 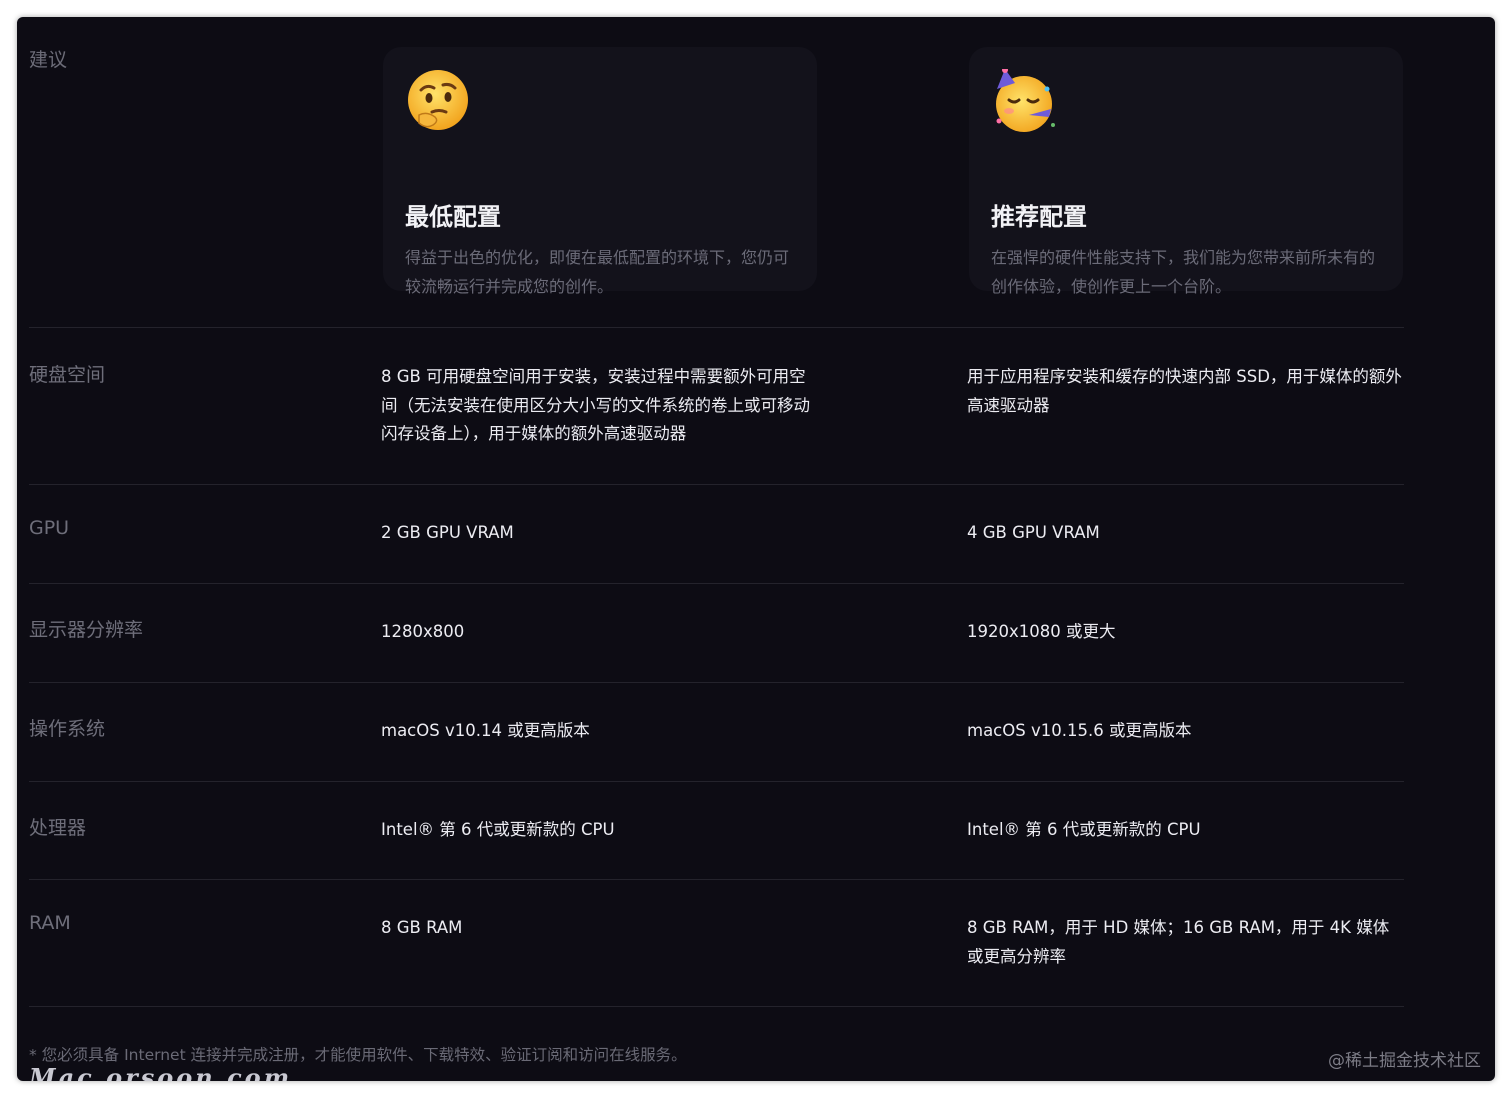 I want to click on os-rec-value: macOS v10.15.6 或更高版本, so click(x=1079, y=730).